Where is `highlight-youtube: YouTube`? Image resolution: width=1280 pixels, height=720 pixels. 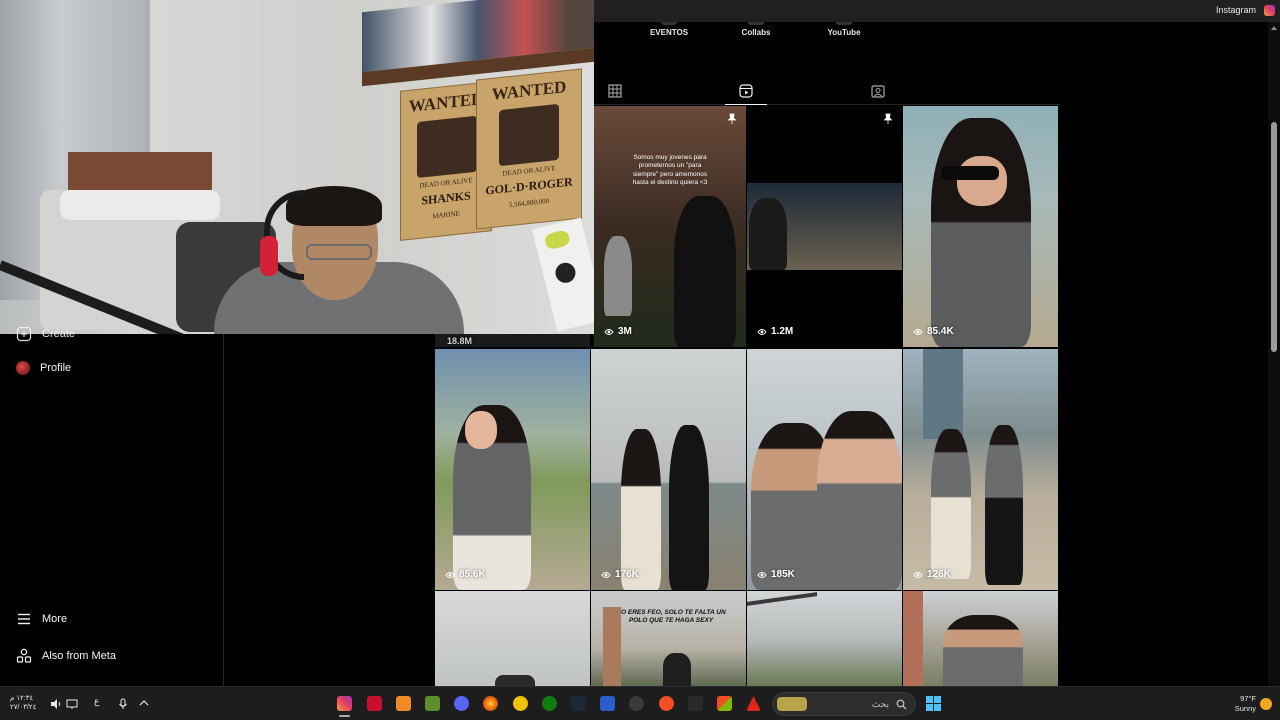 highlight-youtube: YouTube is located at coordinates (844, 29).